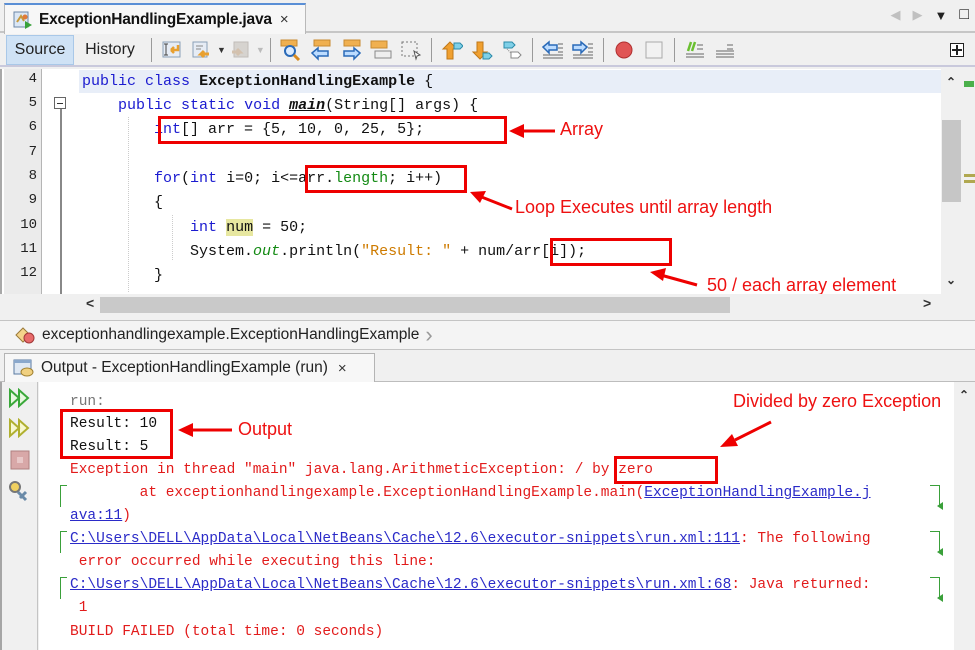 This screenshot has width=975, height=650. What do you see at coordinates (411, 50) in the screenshot?
I see `rectangular-selection-icon` at bounding box center [411, 50].